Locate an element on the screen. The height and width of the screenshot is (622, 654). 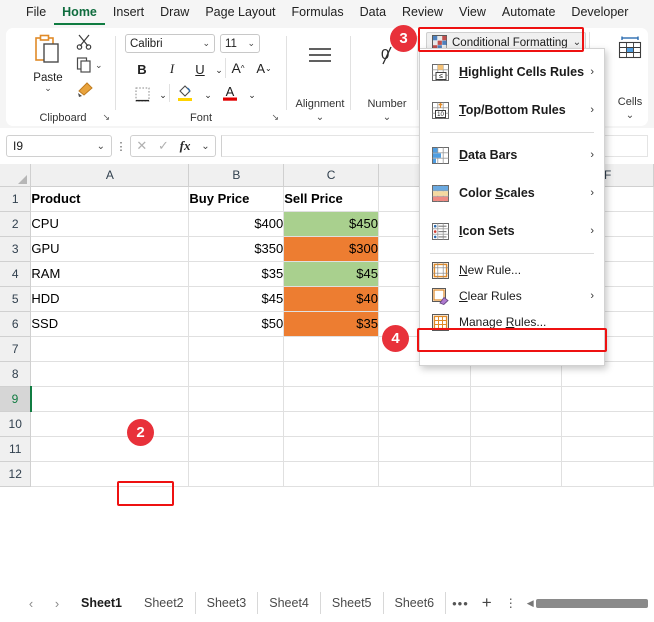
ribbon-tab-insert: Insert is located at coordinates (128, 13).